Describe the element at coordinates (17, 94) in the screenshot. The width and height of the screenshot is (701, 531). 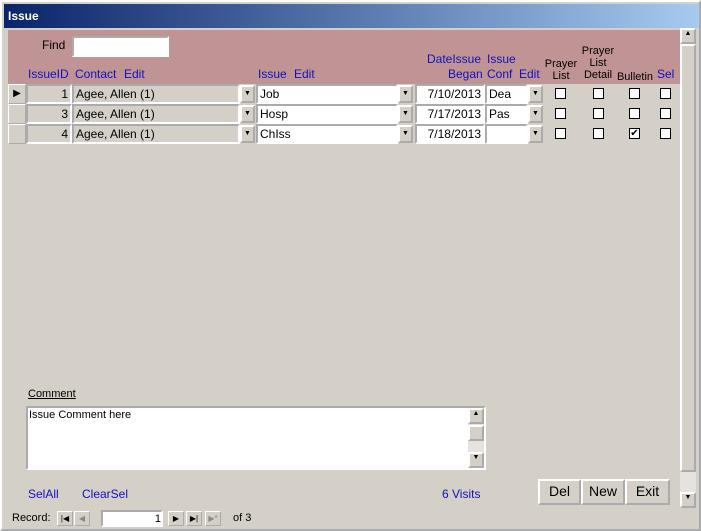
I see `record-selector: ▶` at that location.